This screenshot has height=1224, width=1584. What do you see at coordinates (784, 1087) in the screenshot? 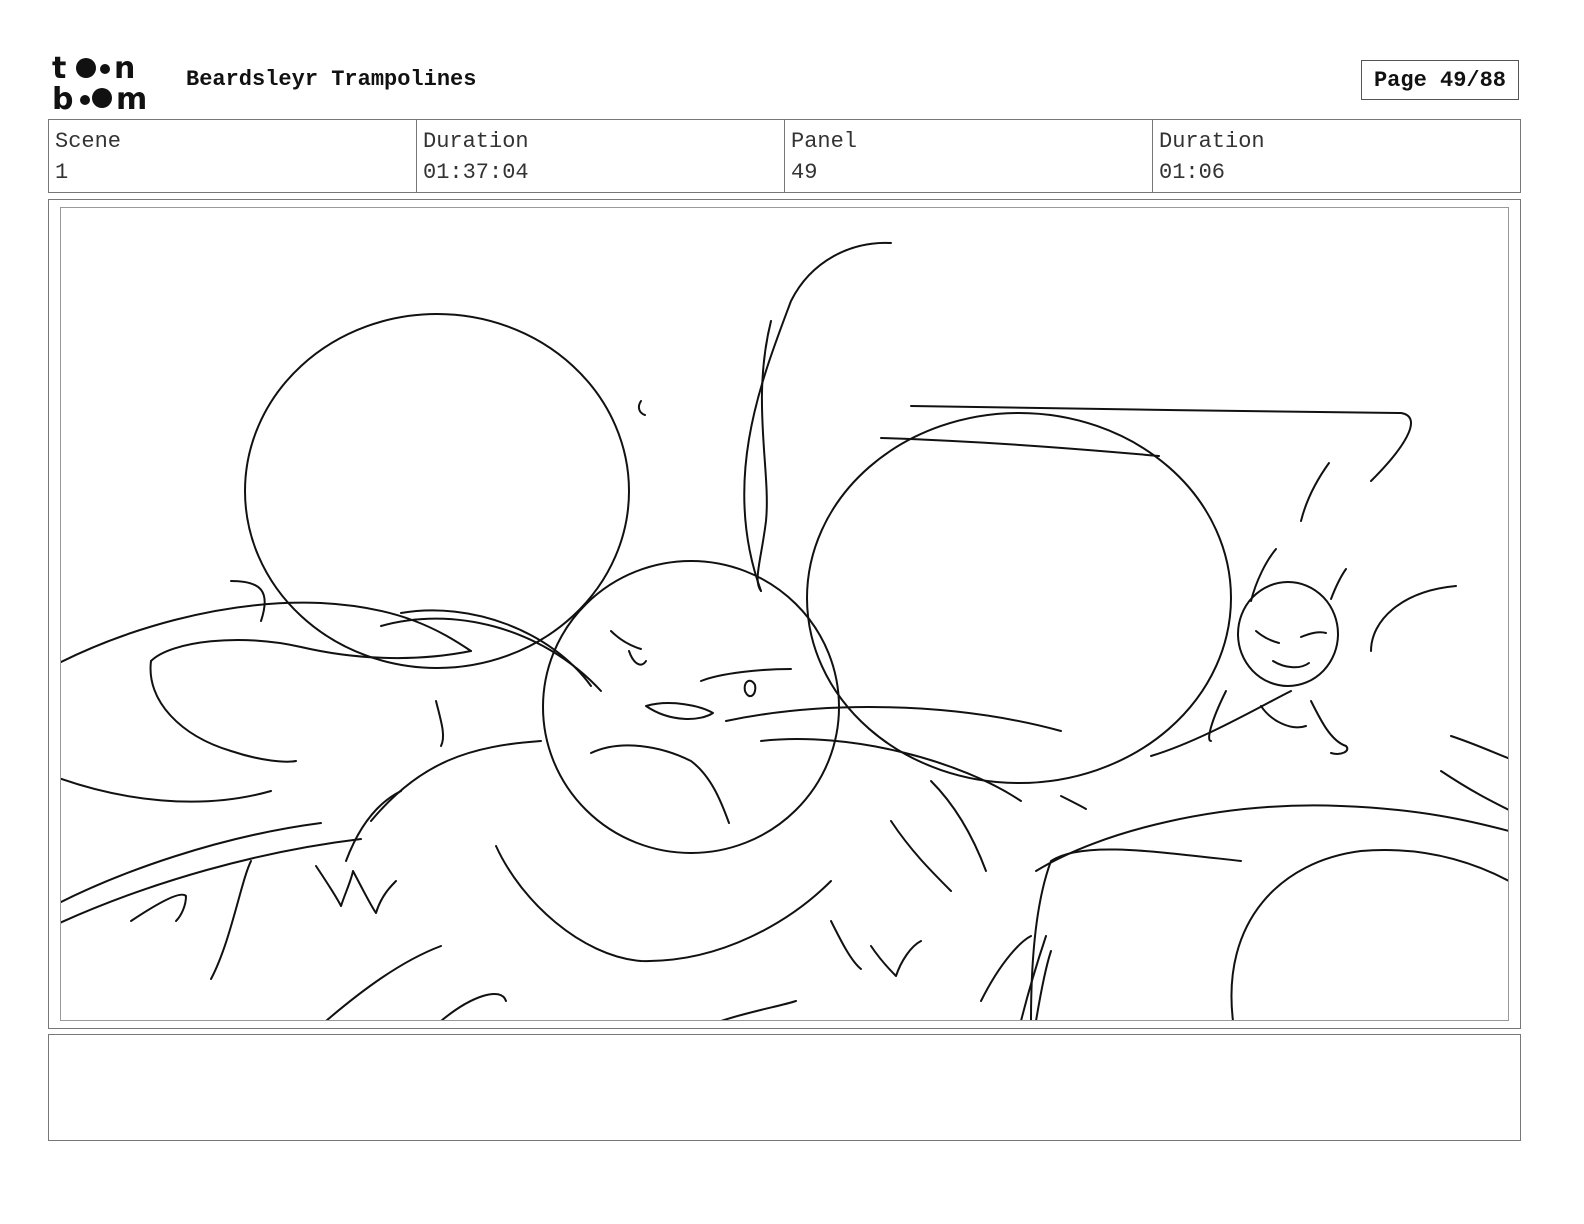
I see `notes-box` at bounding box center [784, 1087].